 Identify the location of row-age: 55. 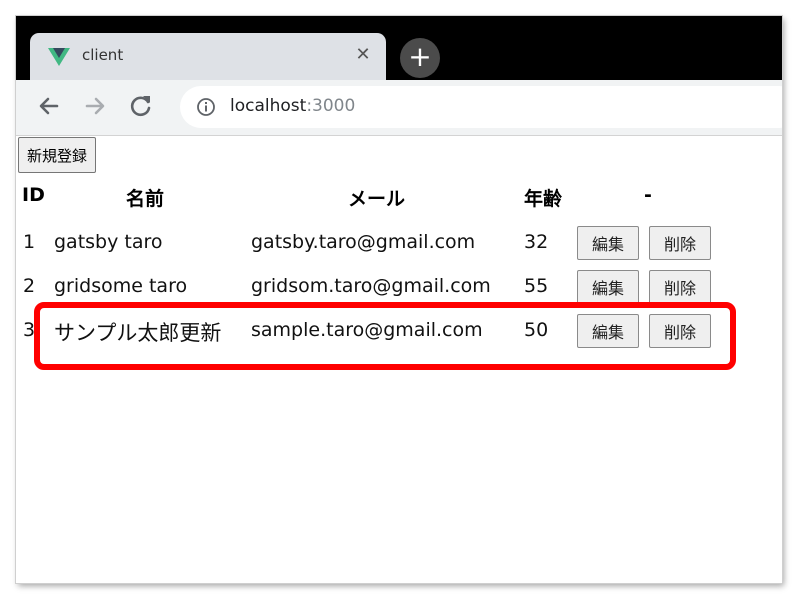
(536, 286).